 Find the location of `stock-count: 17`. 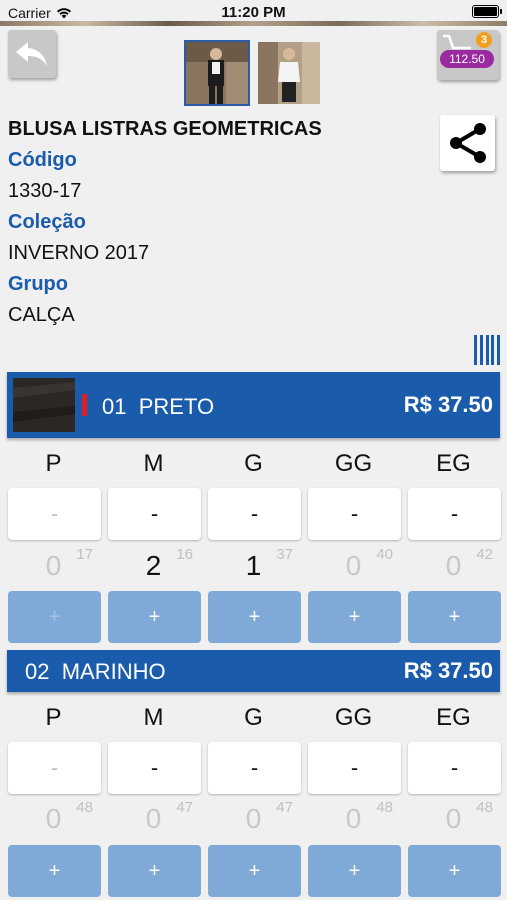

stock-count: 17 is located at coordinates (84, 554).